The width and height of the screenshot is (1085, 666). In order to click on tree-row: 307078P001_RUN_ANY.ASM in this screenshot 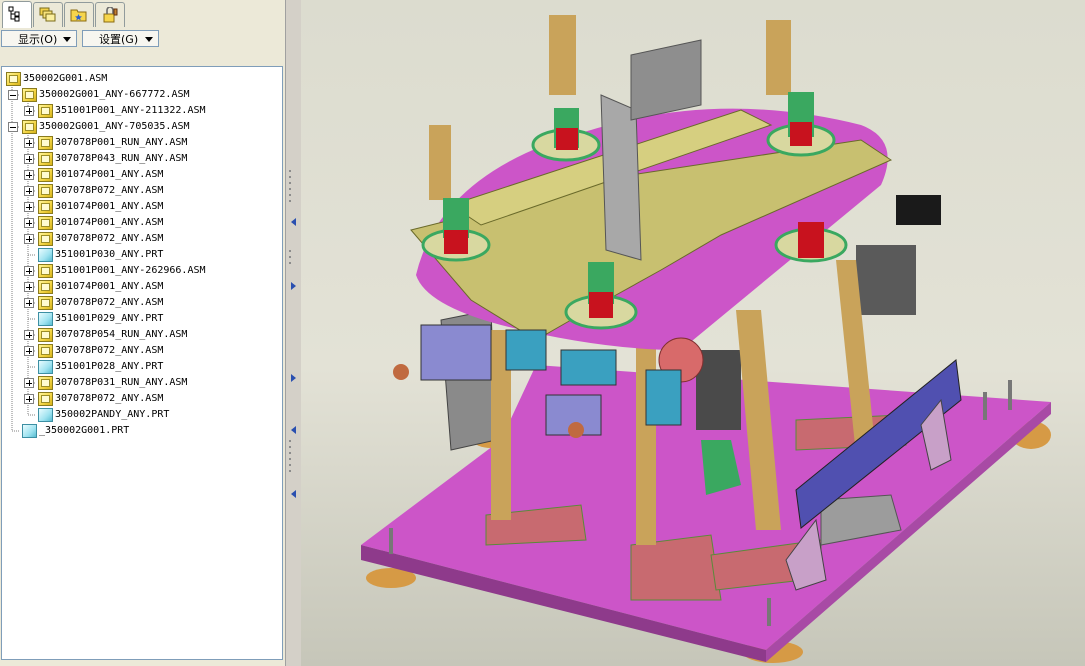, I will do `click(141, 143)`.